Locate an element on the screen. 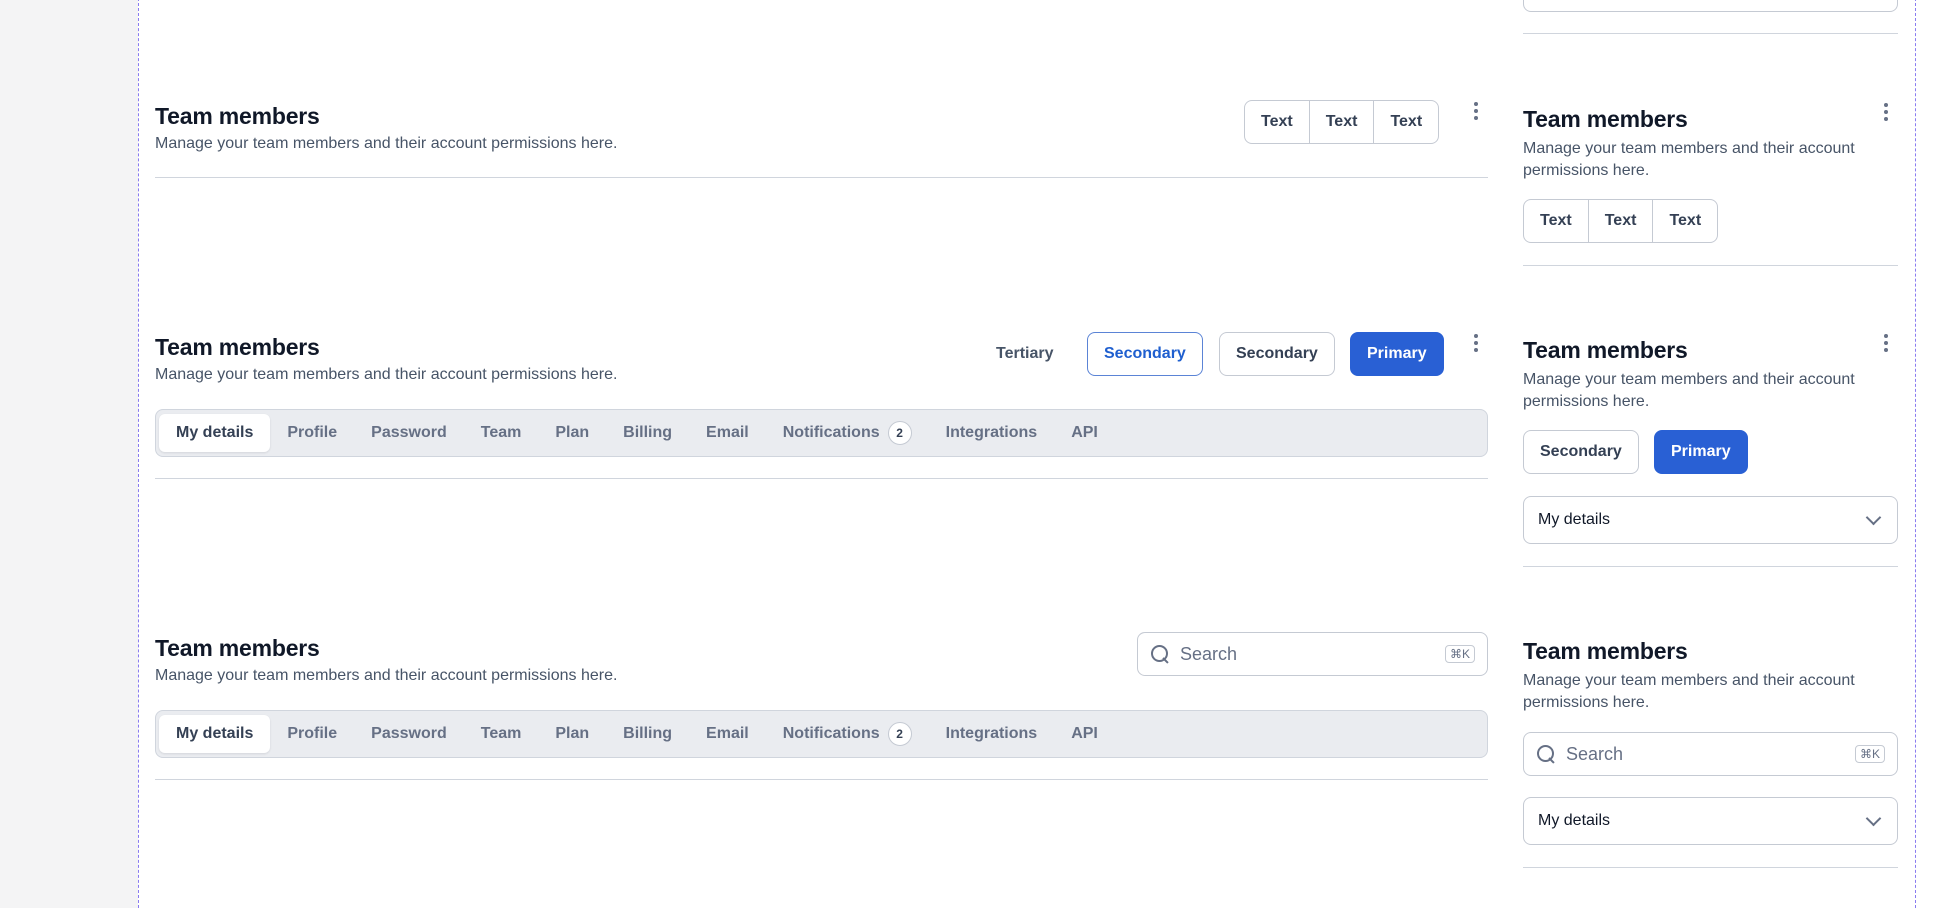 This screenshot has width=1942, height=908. secondary-color-button: Secondary is located at coordinates (1145, 354).